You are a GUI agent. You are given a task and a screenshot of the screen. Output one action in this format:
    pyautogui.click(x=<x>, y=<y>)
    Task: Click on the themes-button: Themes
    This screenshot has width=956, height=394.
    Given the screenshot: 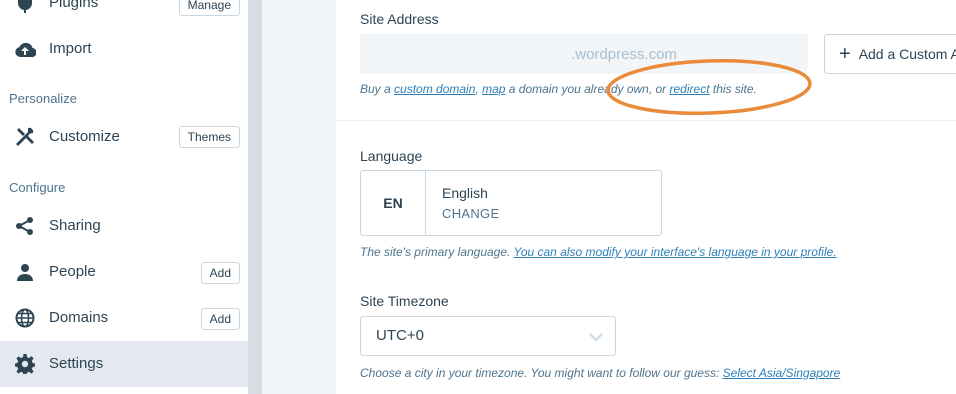 What is the action you would take?
    pyautogui.click(x=209, y=137)
    